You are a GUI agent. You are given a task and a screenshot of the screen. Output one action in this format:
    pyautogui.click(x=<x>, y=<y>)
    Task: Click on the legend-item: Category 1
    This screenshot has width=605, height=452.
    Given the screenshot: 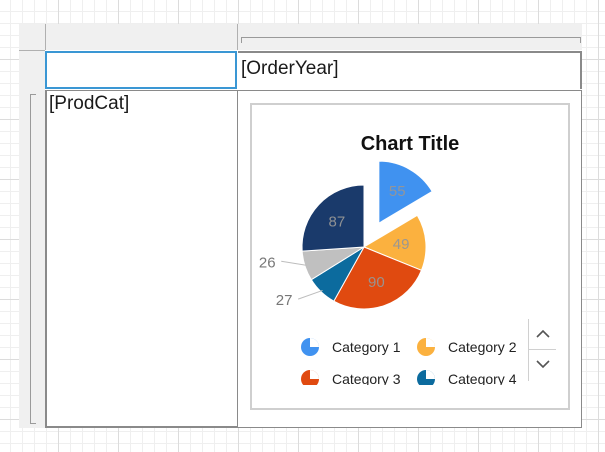 What is the action you would take?
    pyautogui.click(x=350, y=347)
    